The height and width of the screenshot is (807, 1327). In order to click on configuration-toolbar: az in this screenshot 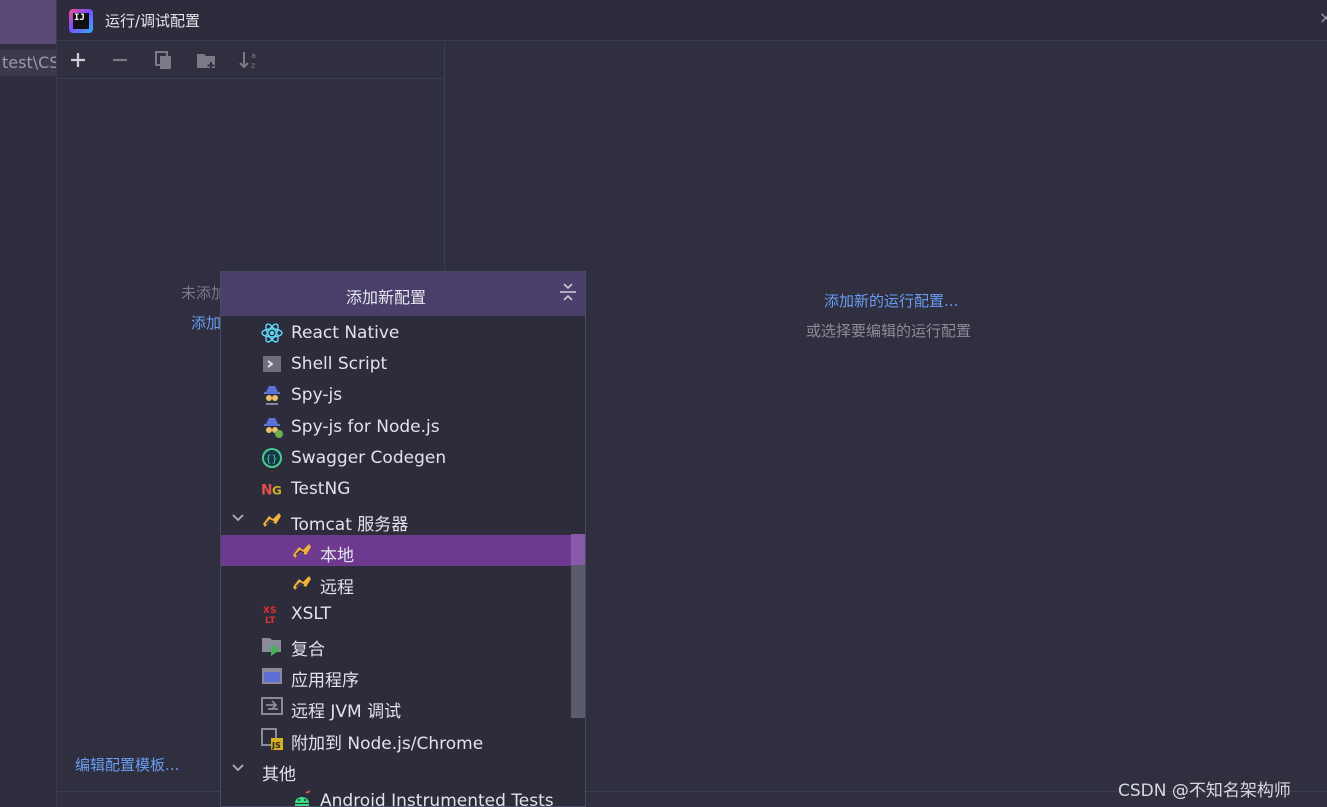, I will do `click(251, 60)`.